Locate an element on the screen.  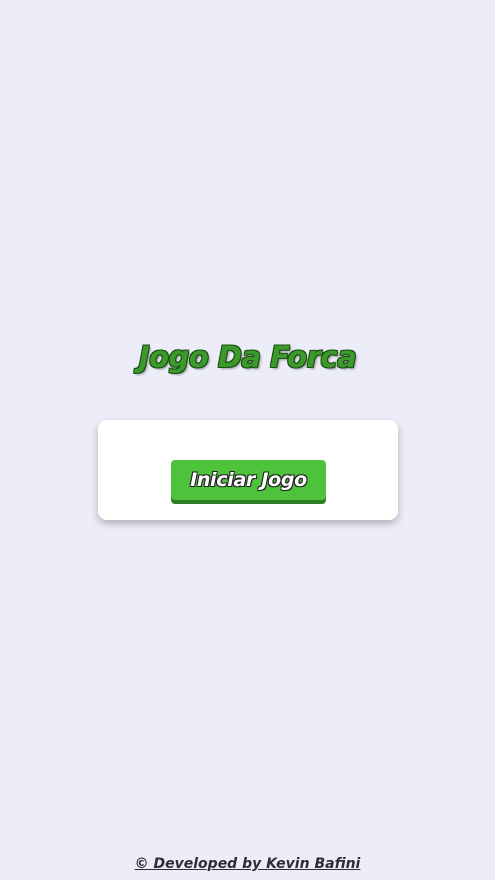
start-game-button: Iniciar Jogo is located at coordinates (248, 480).